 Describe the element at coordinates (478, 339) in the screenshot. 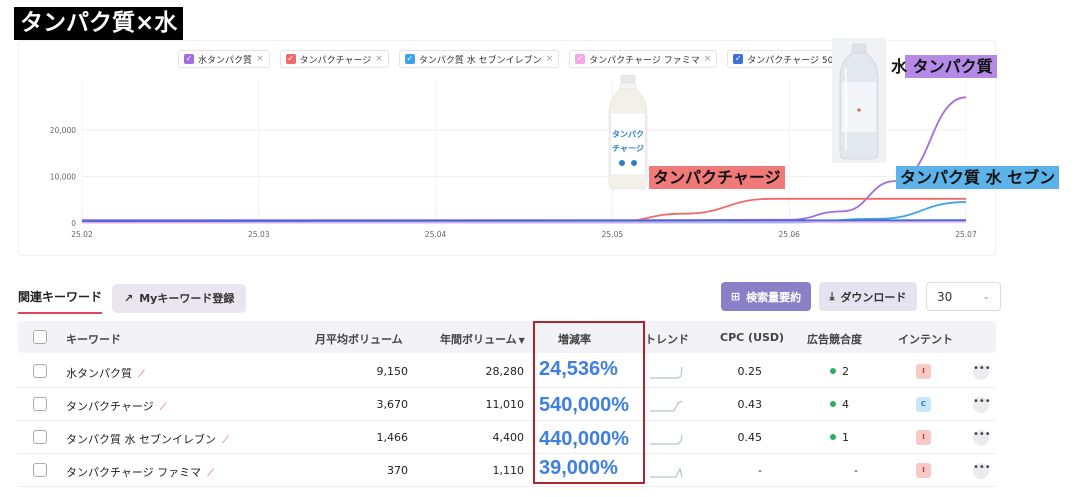

I see `header-yearly-label: 年間ボリューム` at that location.